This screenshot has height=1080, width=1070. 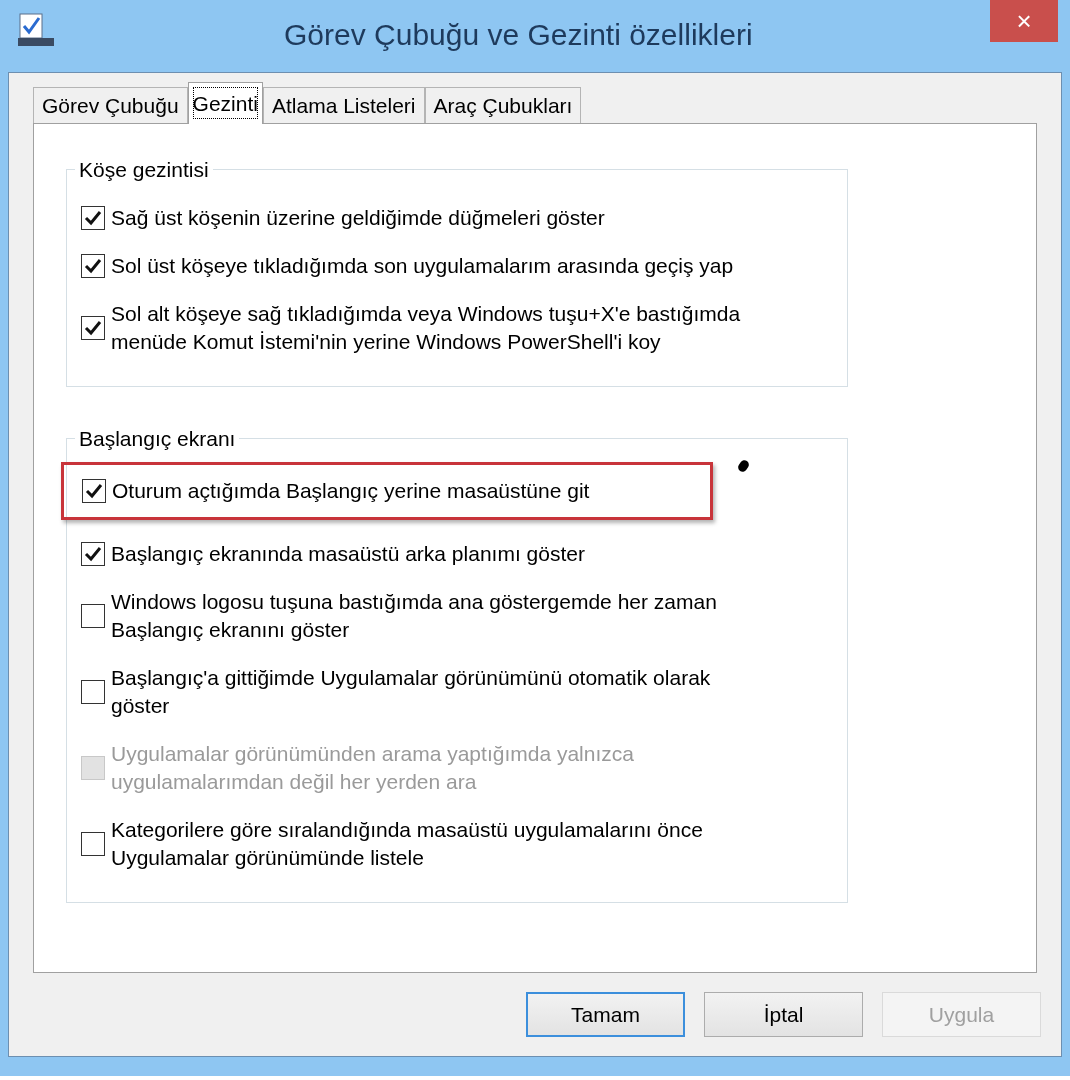 What do you see at coordinates (1024, 21) in the screenshot?
I see `close-button: ×` at bounding box center [1024, 21].